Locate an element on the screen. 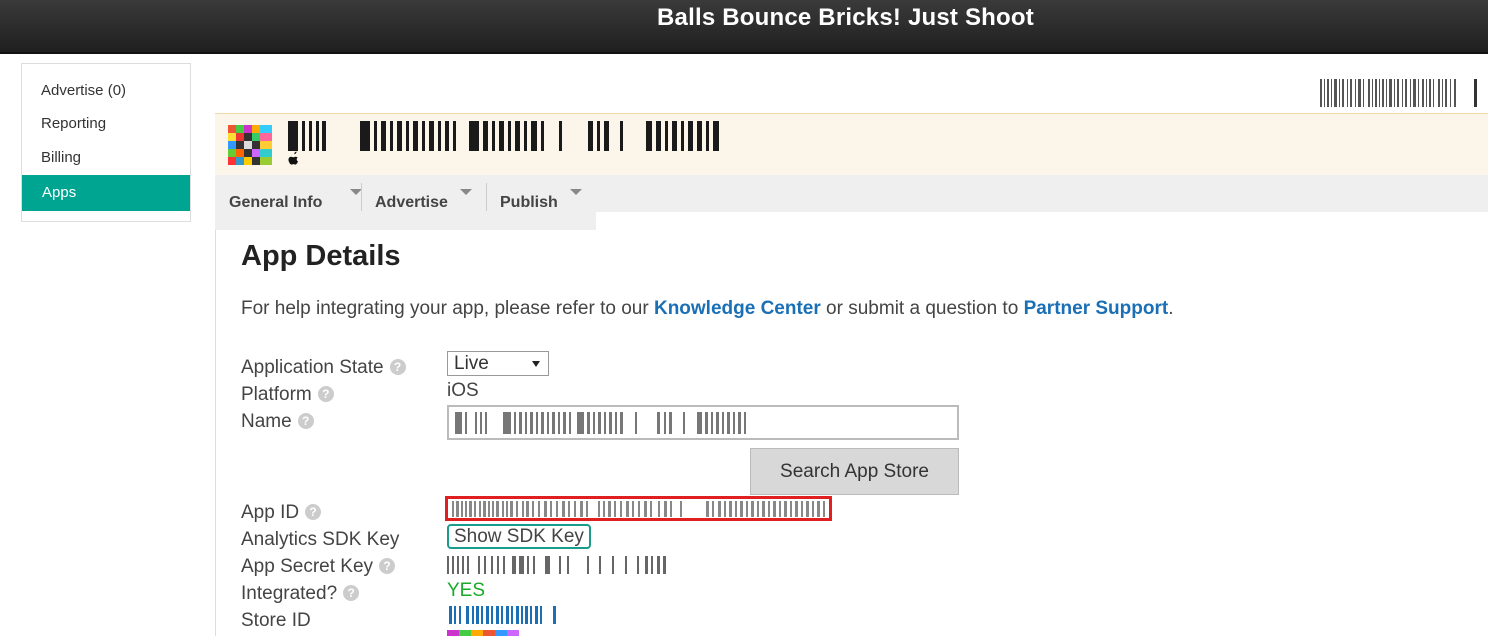 Image resolution: width=1488 pixels, height=636 pixels. application-state-label: Application State? is located at coordinates (323, 368).